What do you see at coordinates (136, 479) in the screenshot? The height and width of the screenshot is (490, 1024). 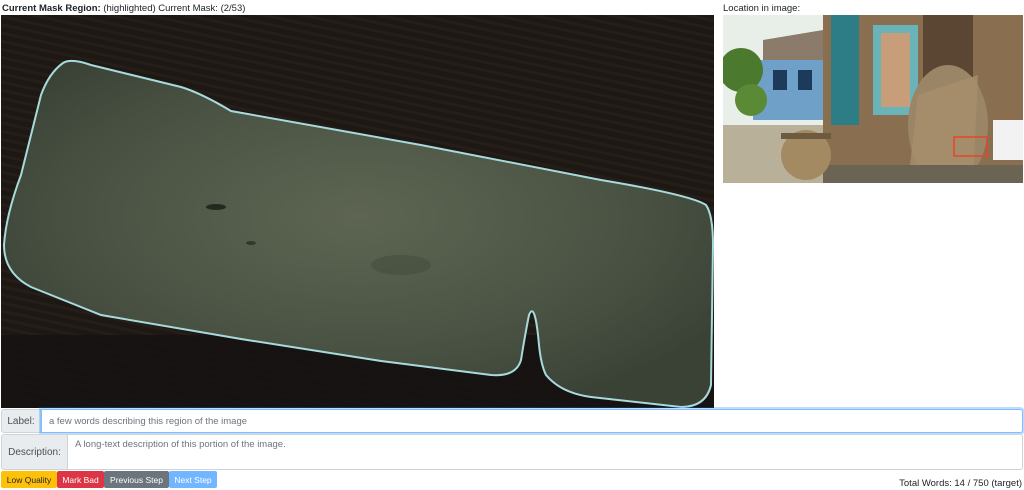 I see `previous-step-button: Previous Step` at bounding box center [136, 479].